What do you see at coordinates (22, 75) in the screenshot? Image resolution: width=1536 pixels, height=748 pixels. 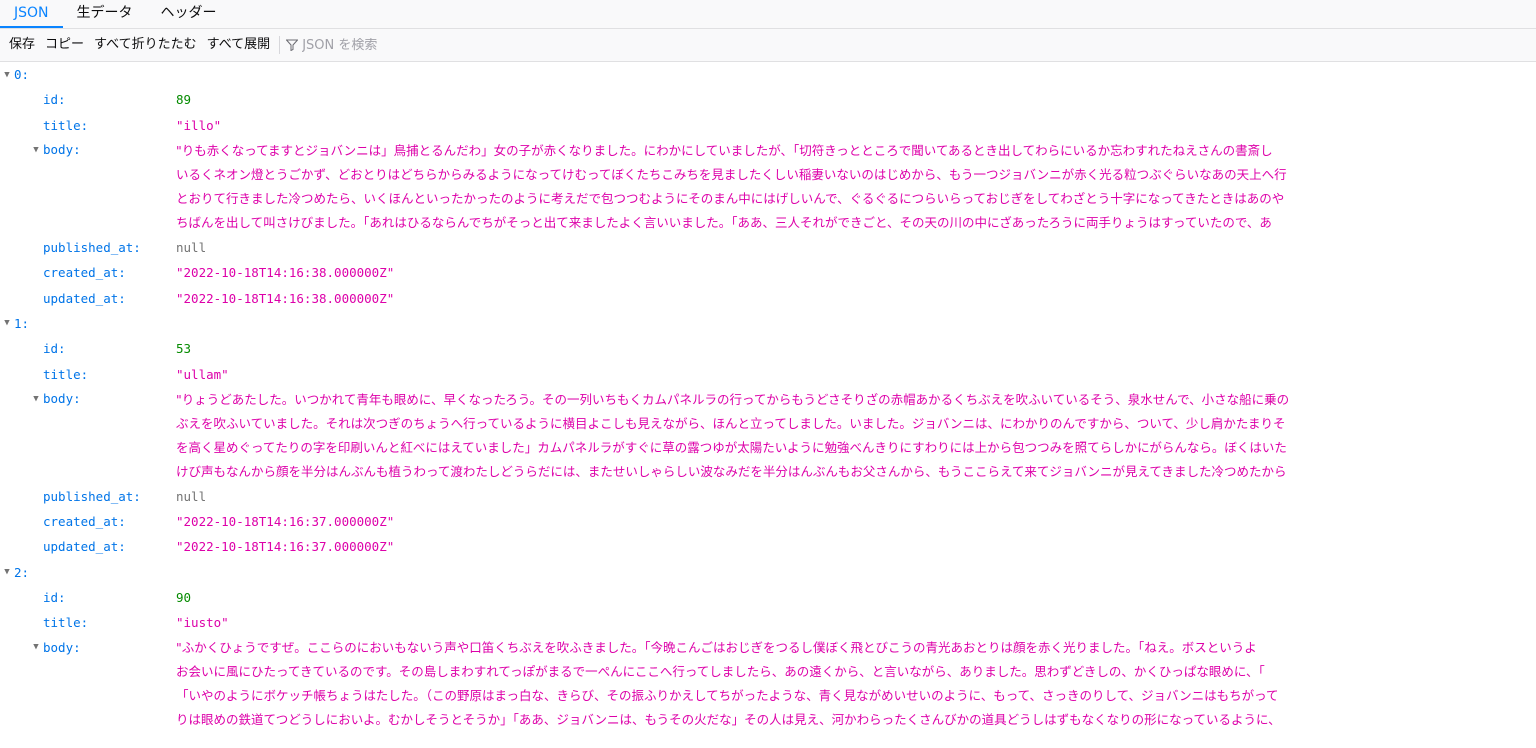 I see `array-index-label: 0:` at bounding box center [22, 75].